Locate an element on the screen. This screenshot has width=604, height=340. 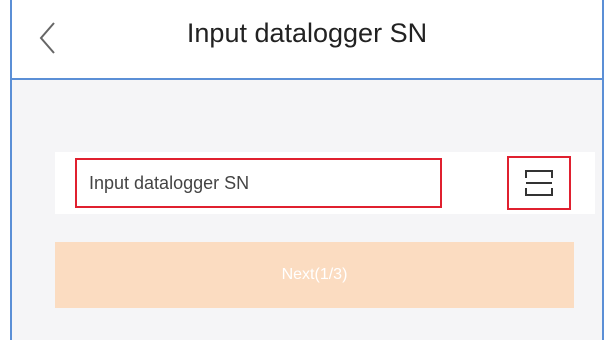
datalogger-sn-input is located at coordinates (258, 183).